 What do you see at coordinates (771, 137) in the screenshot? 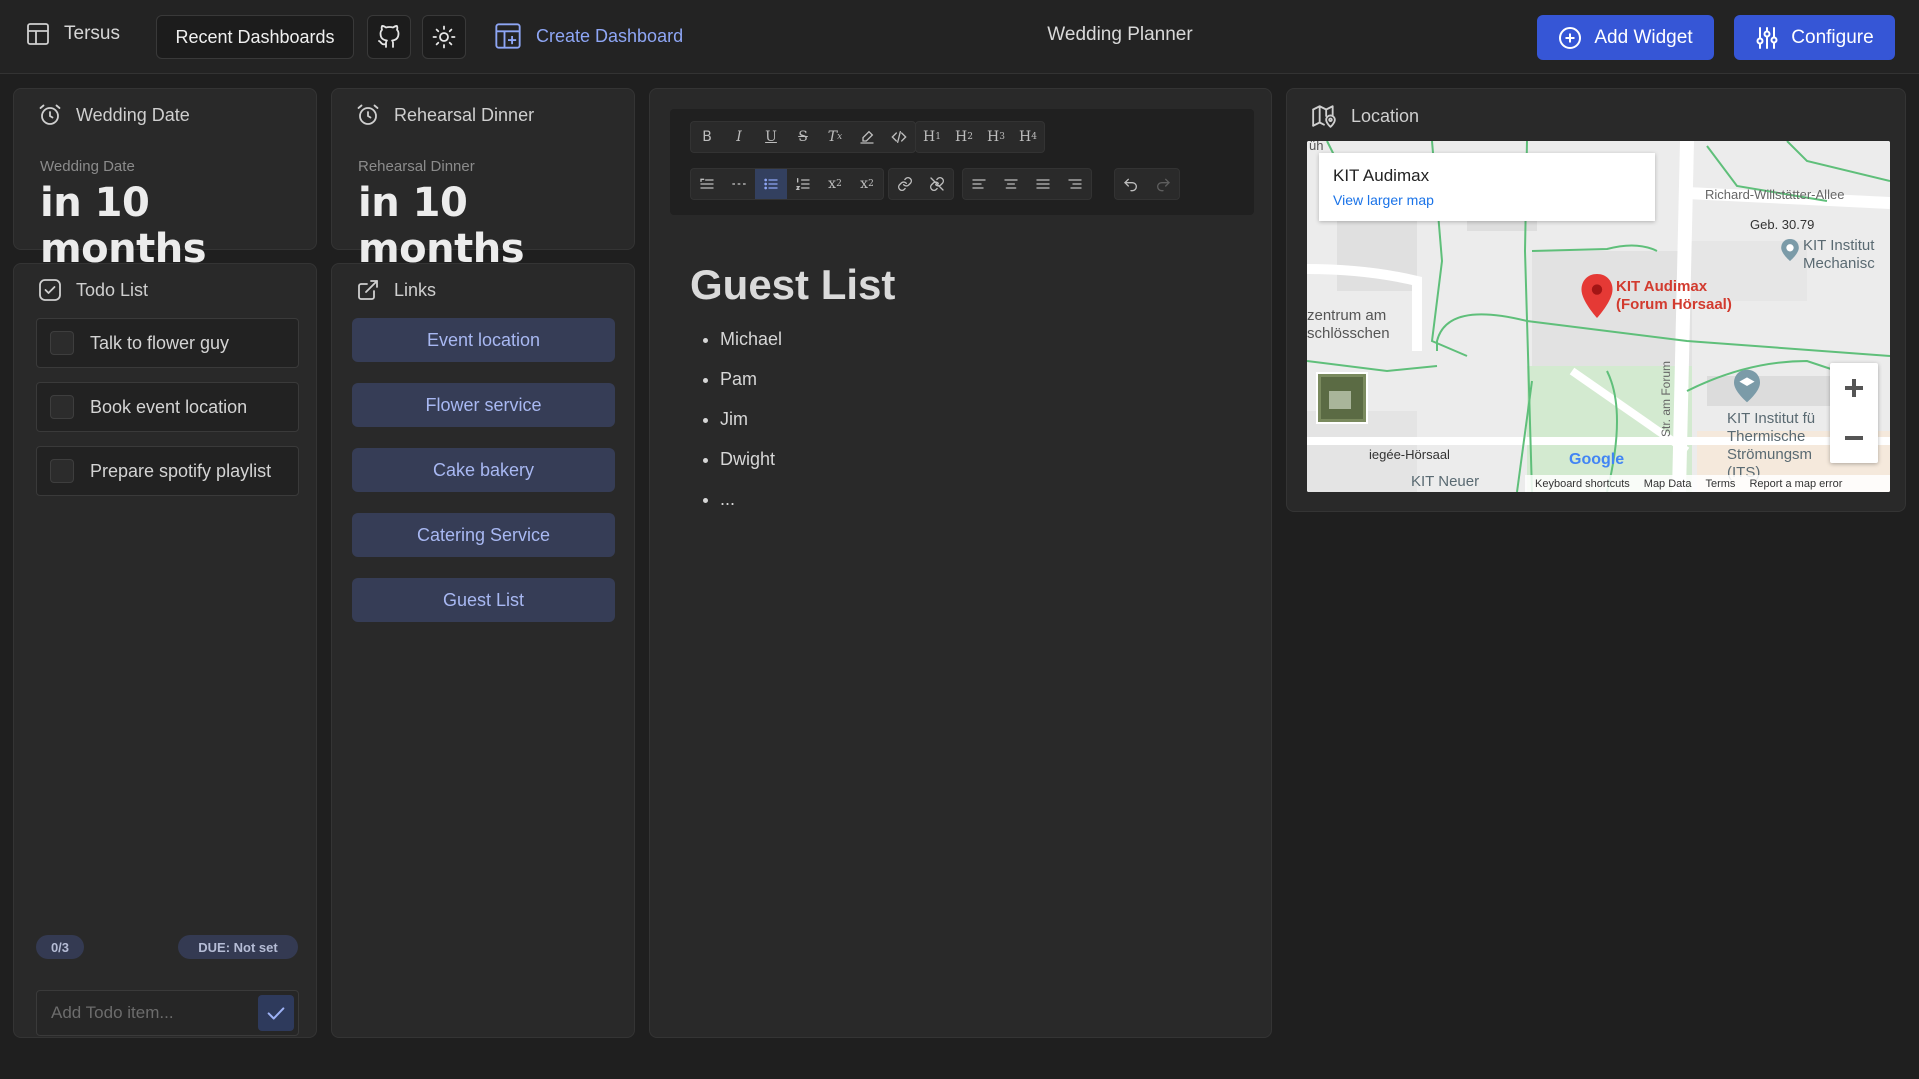
I see `underline-button: U` at bounding box center [771, 137].